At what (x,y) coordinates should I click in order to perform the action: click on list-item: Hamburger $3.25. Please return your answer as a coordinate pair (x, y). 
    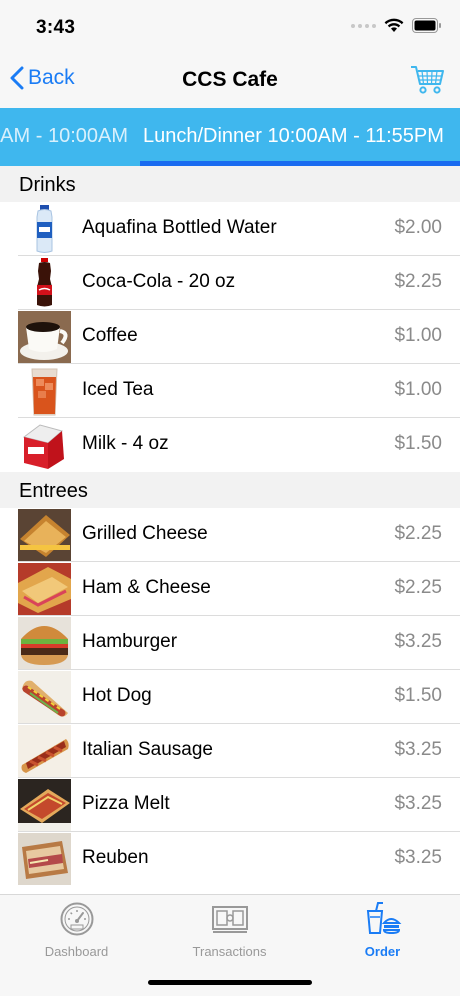
    Looking at the image, I should click on (230, 643).